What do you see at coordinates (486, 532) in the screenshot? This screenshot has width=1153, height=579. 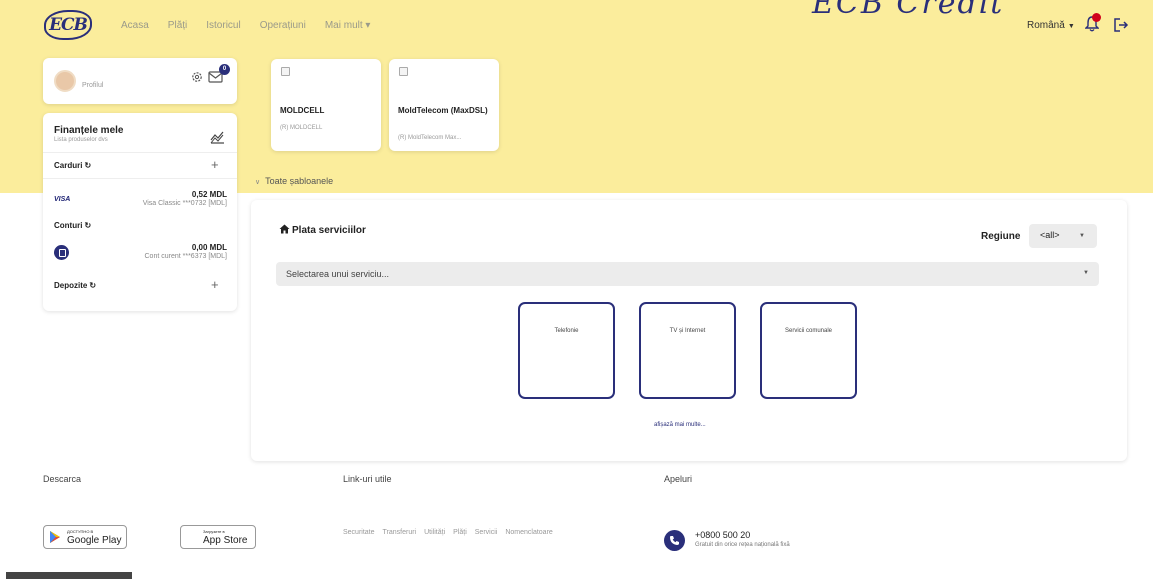 I see `link-servicii: Servicii` at bounding box center [486, 532].